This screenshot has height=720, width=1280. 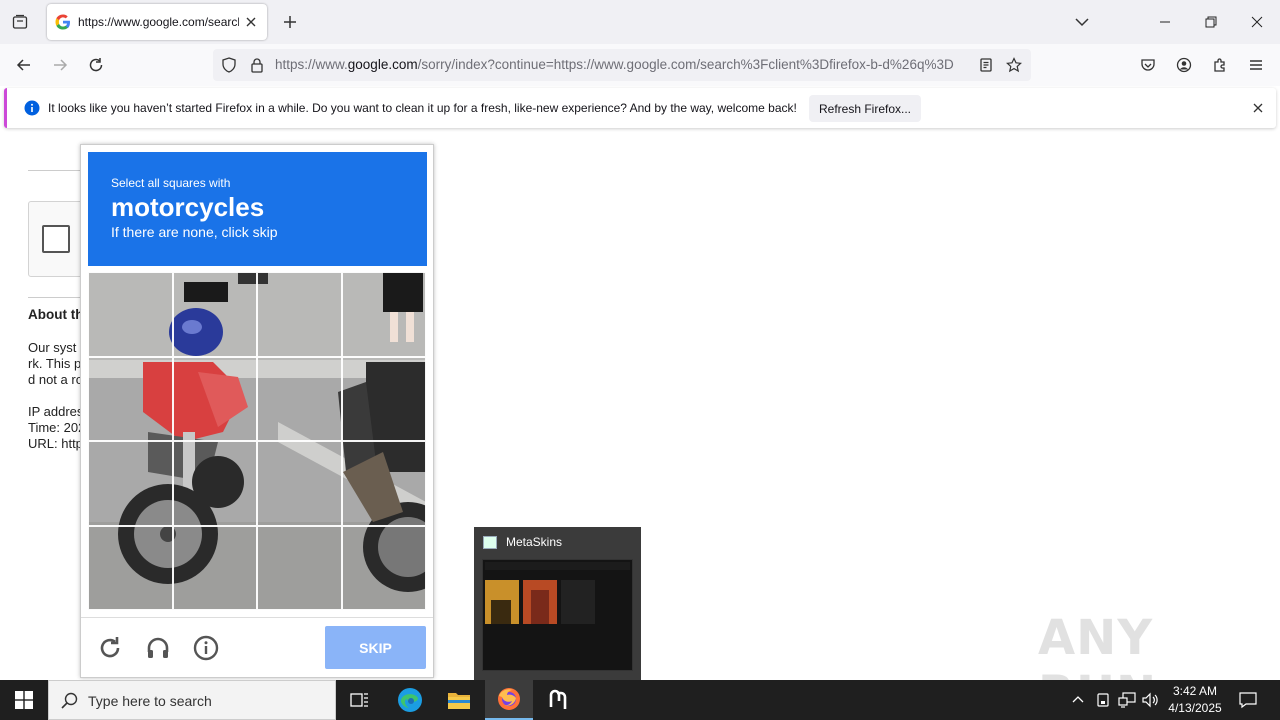 I want to click on challenge-image-grid, so click(x=257, y=441).